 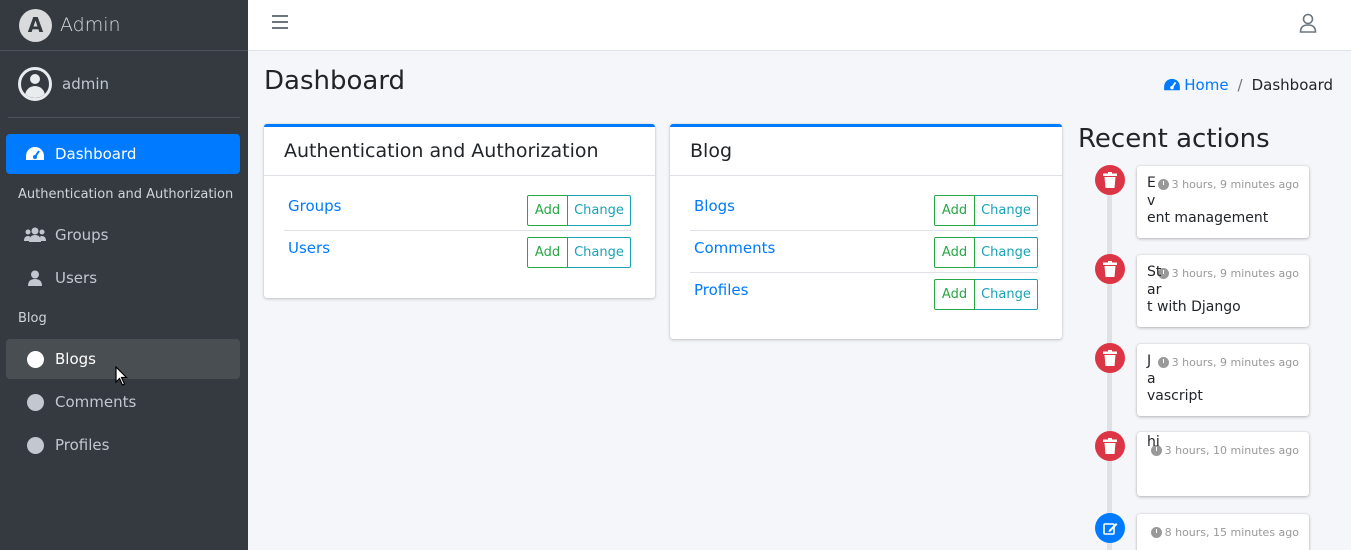 I want to click on nav-header-blog: Blog, so click(x=32, y=318).